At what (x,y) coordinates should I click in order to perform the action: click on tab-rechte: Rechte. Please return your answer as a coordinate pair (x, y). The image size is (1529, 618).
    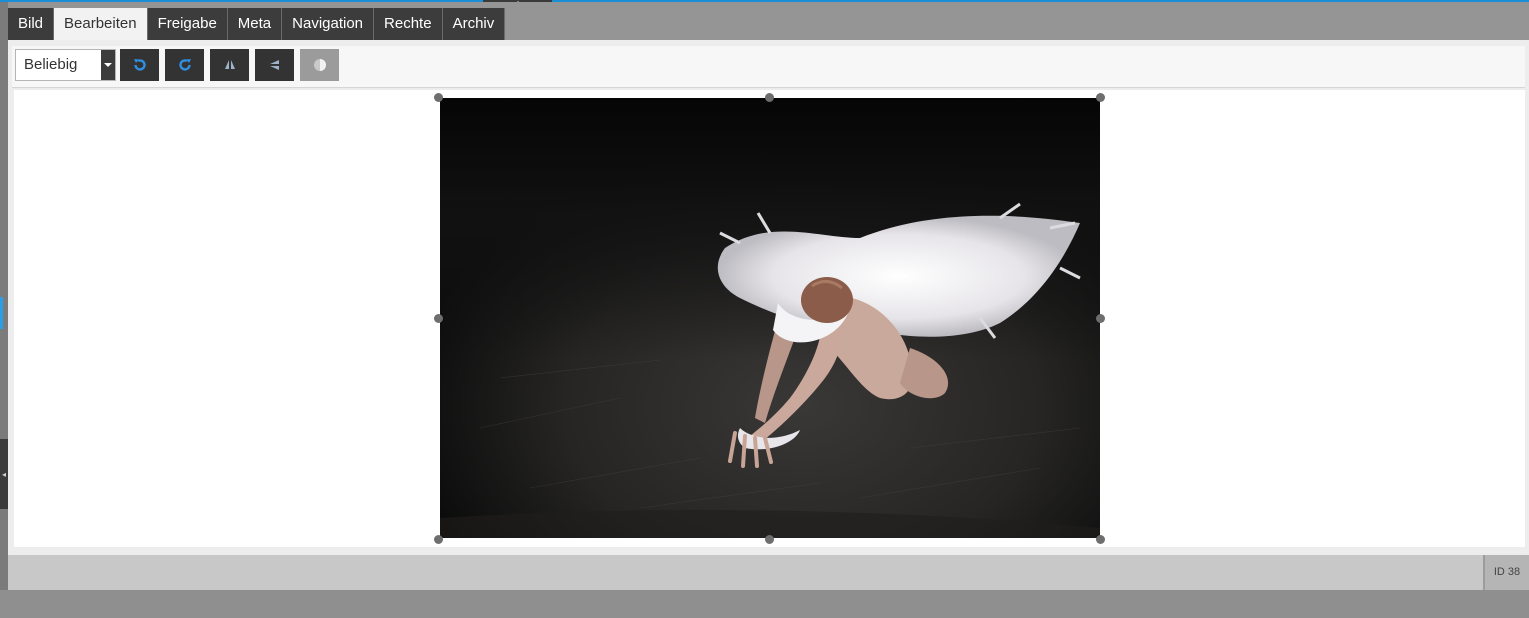
    Looking at the image, I should click on (408, 24).